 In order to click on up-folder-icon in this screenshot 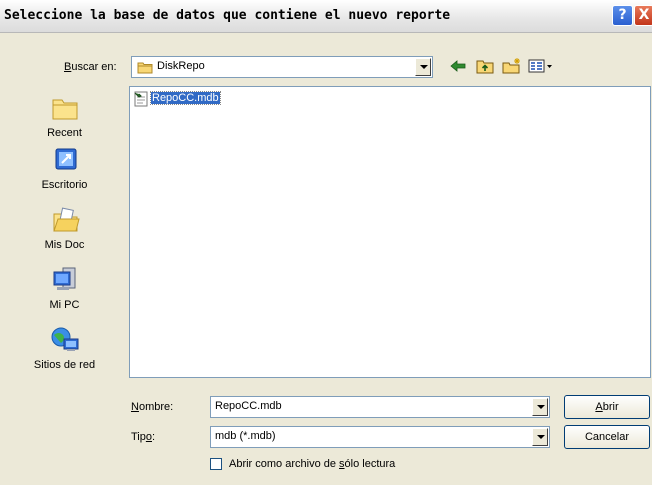, I will do `click(485, 66)`.